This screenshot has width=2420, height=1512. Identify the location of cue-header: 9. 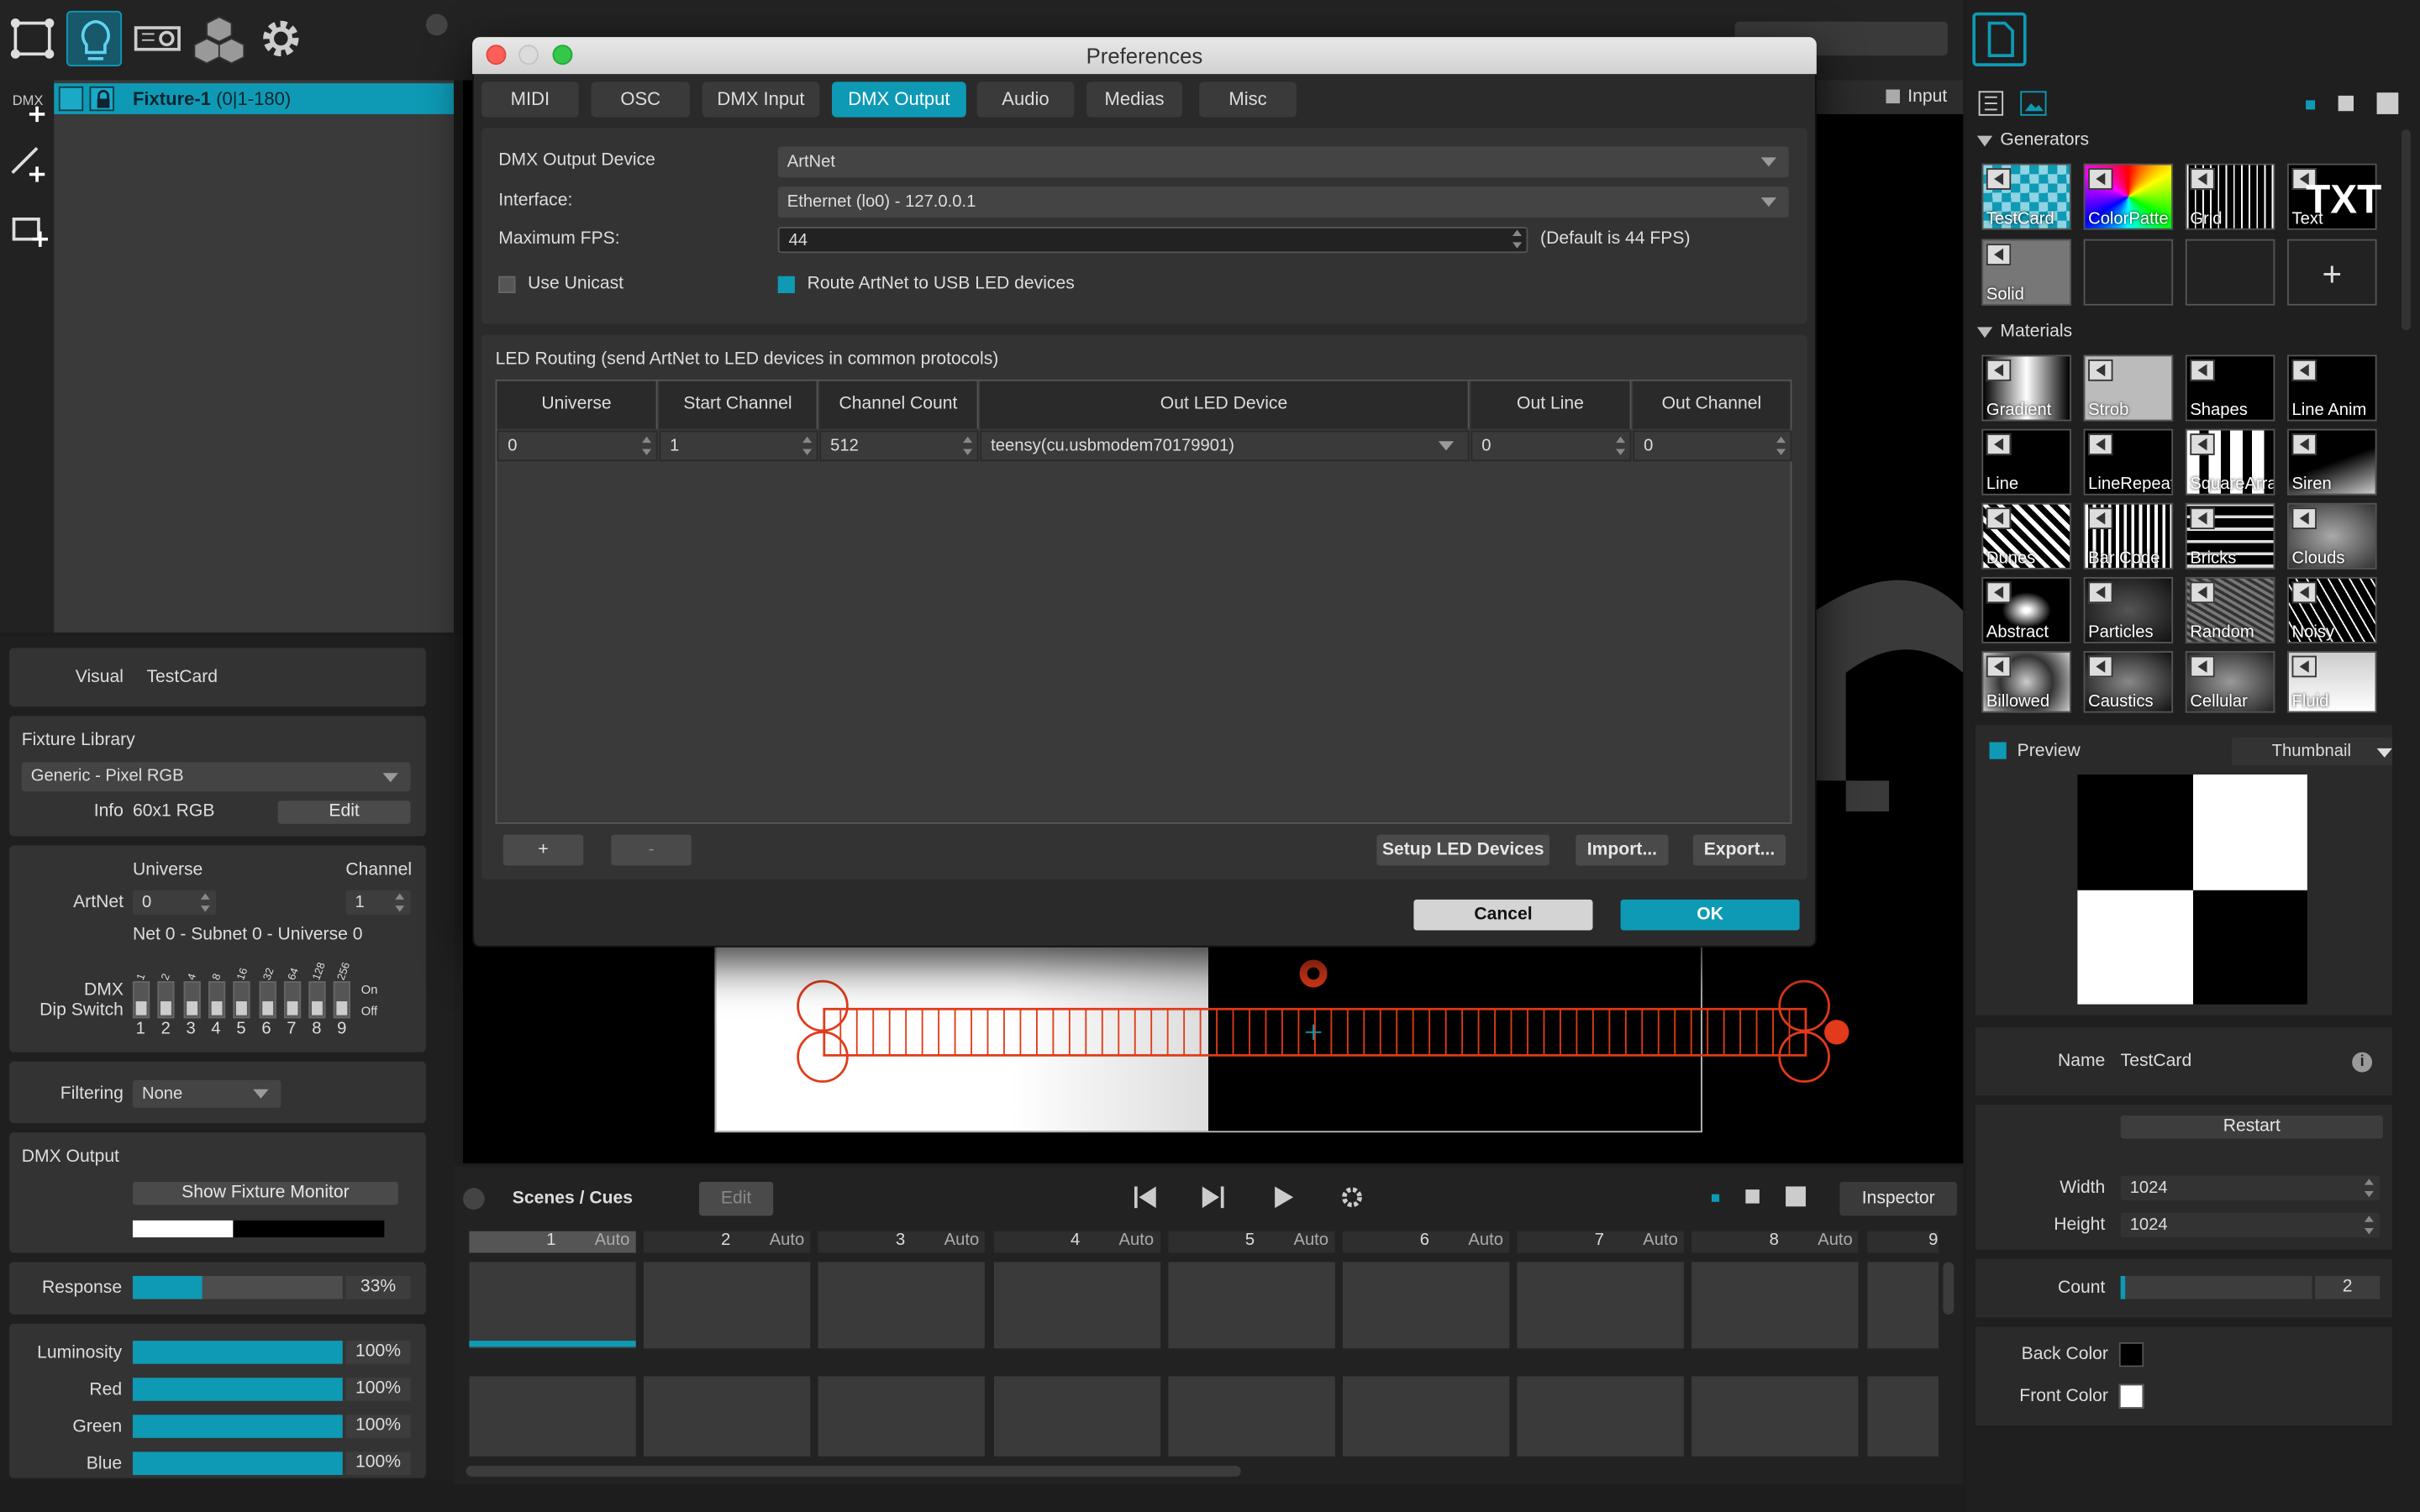
(1902, 1242).